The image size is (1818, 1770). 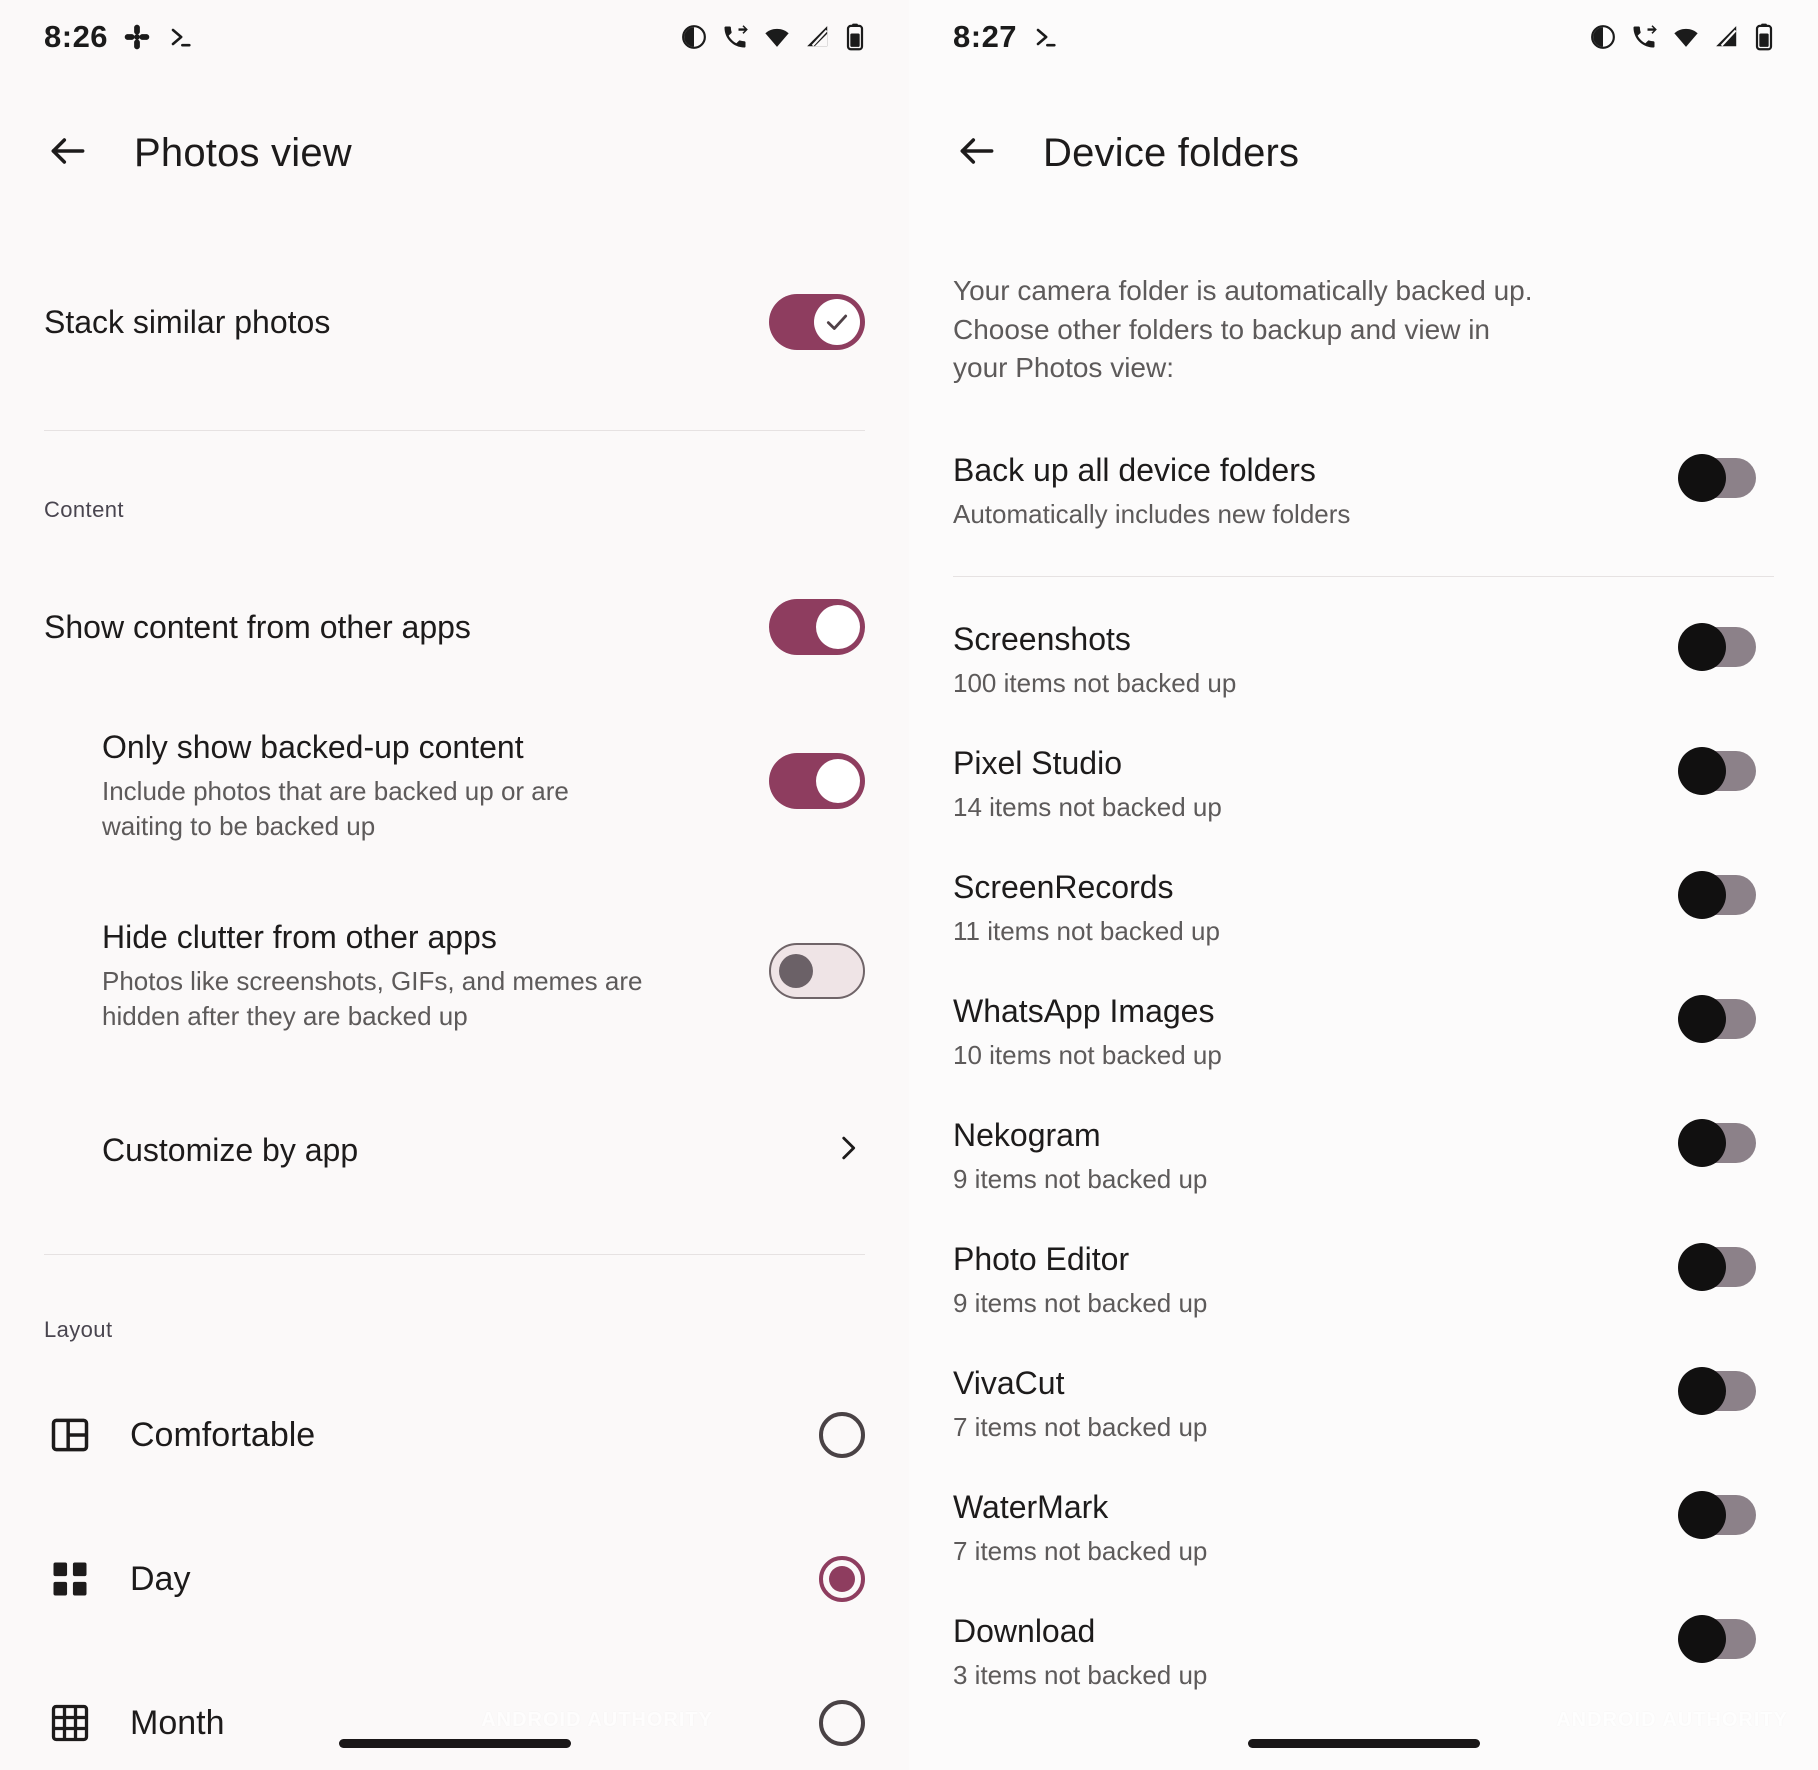 I want to click on status-bar-left-group: 8:27, so click(x=1006, y=37).